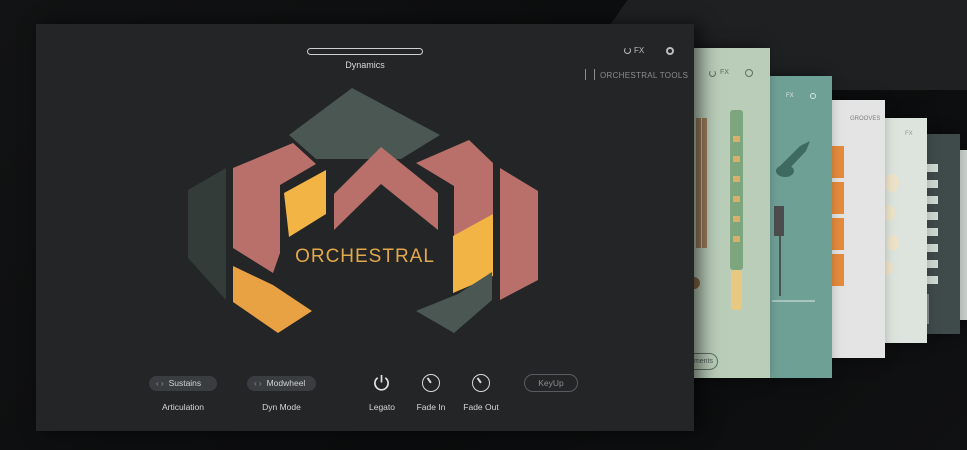 This screenshot has height=450, width=967. Describe the element at coordinates (670, 51) in the screenshot. I see `settings-icon` at that location.